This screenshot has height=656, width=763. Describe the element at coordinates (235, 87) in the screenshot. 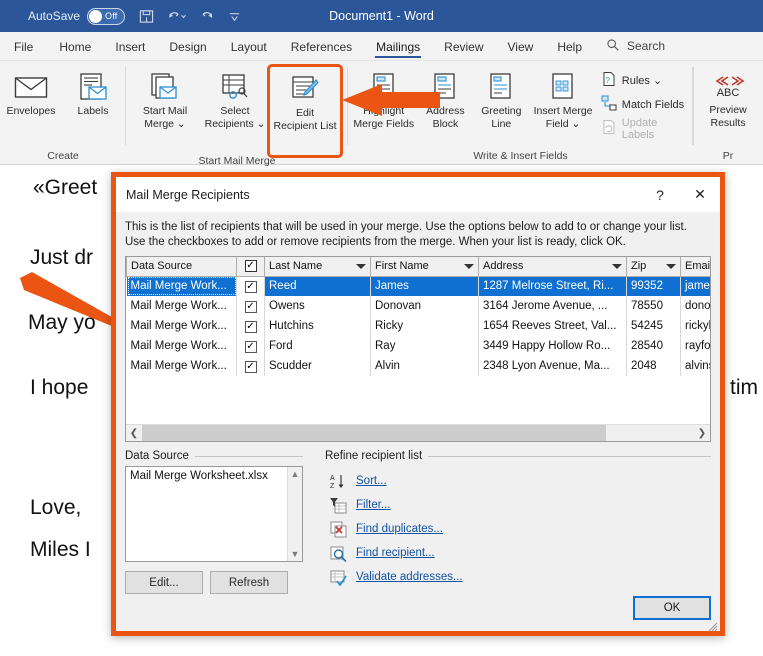

I see `select-recipients-icon` at that location.